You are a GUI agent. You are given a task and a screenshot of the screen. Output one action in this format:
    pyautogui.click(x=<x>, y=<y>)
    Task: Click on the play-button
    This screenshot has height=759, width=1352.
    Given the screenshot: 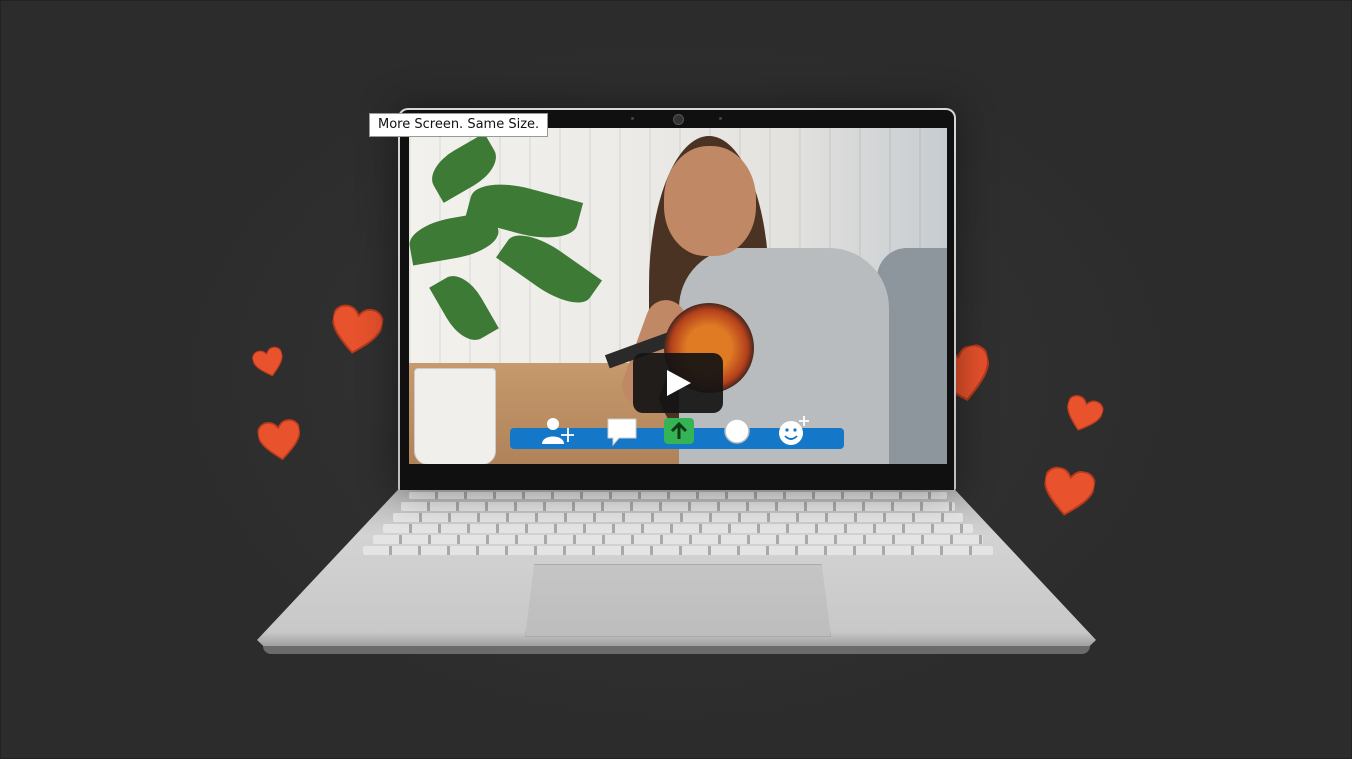 What is the action you would take?
    pyautogui.click(x=678, y=383)
    